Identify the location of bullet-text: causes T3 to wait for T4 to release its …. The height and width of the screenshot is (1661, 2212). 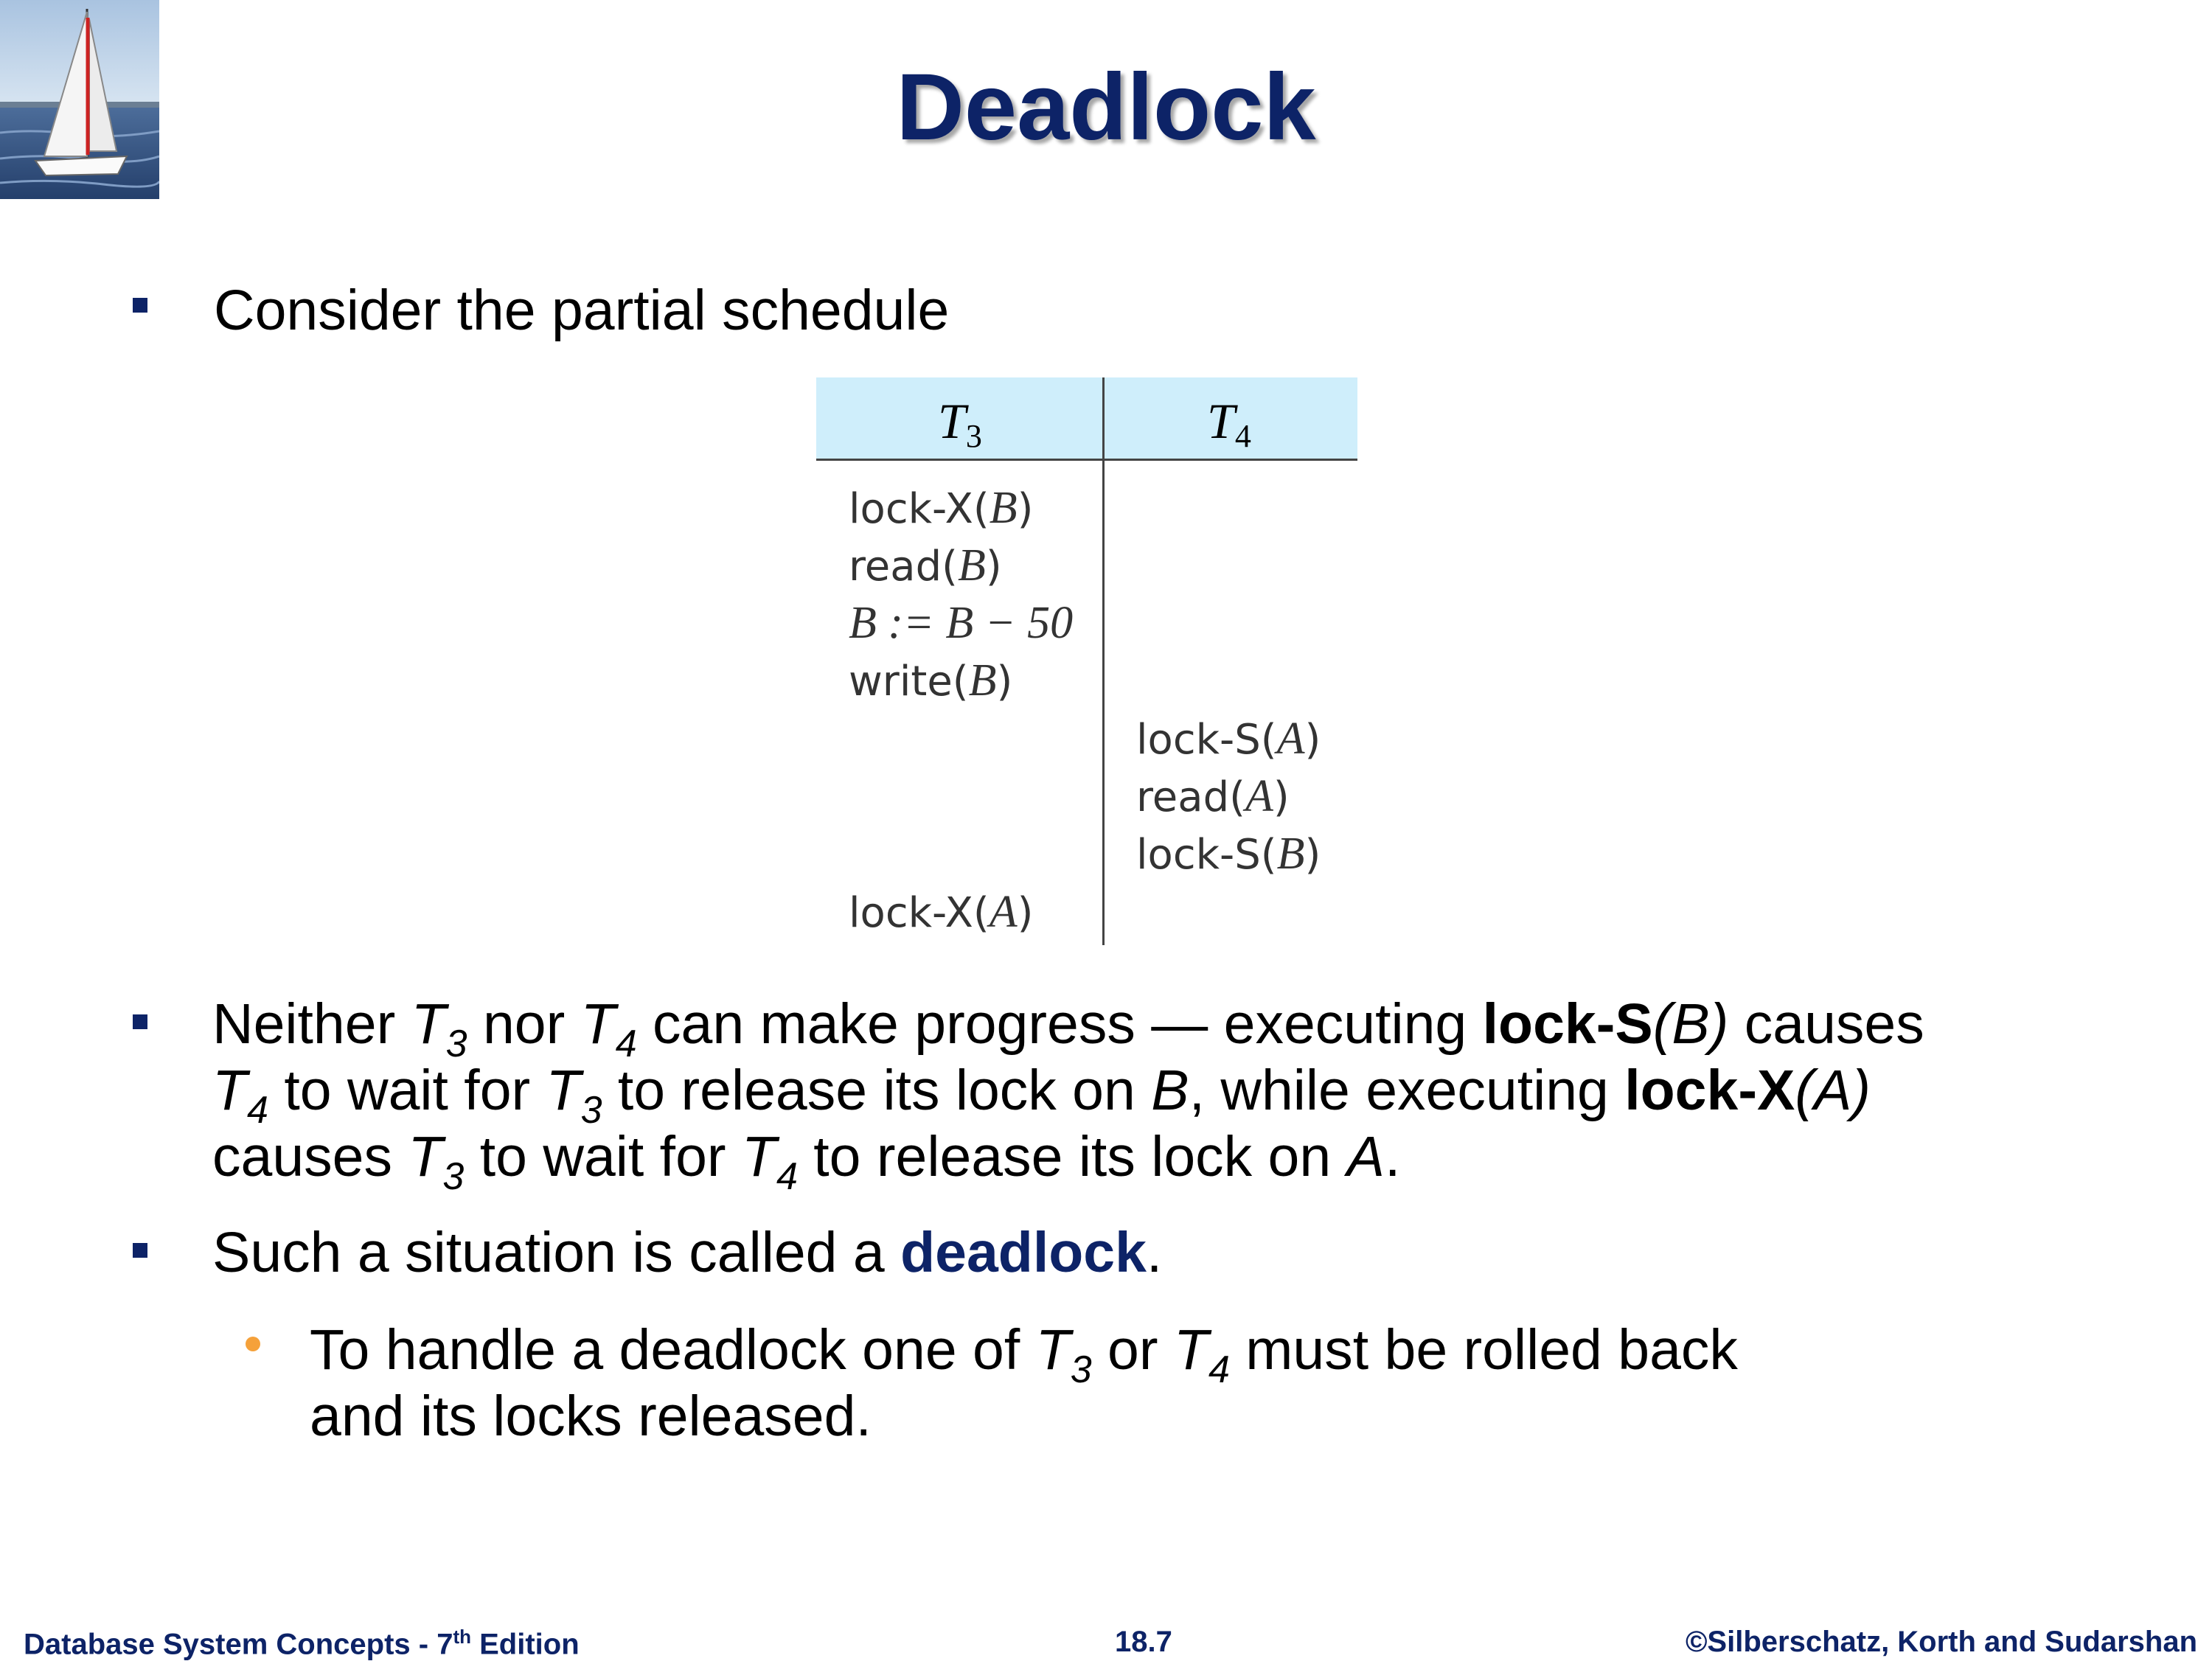
(806, 1161).